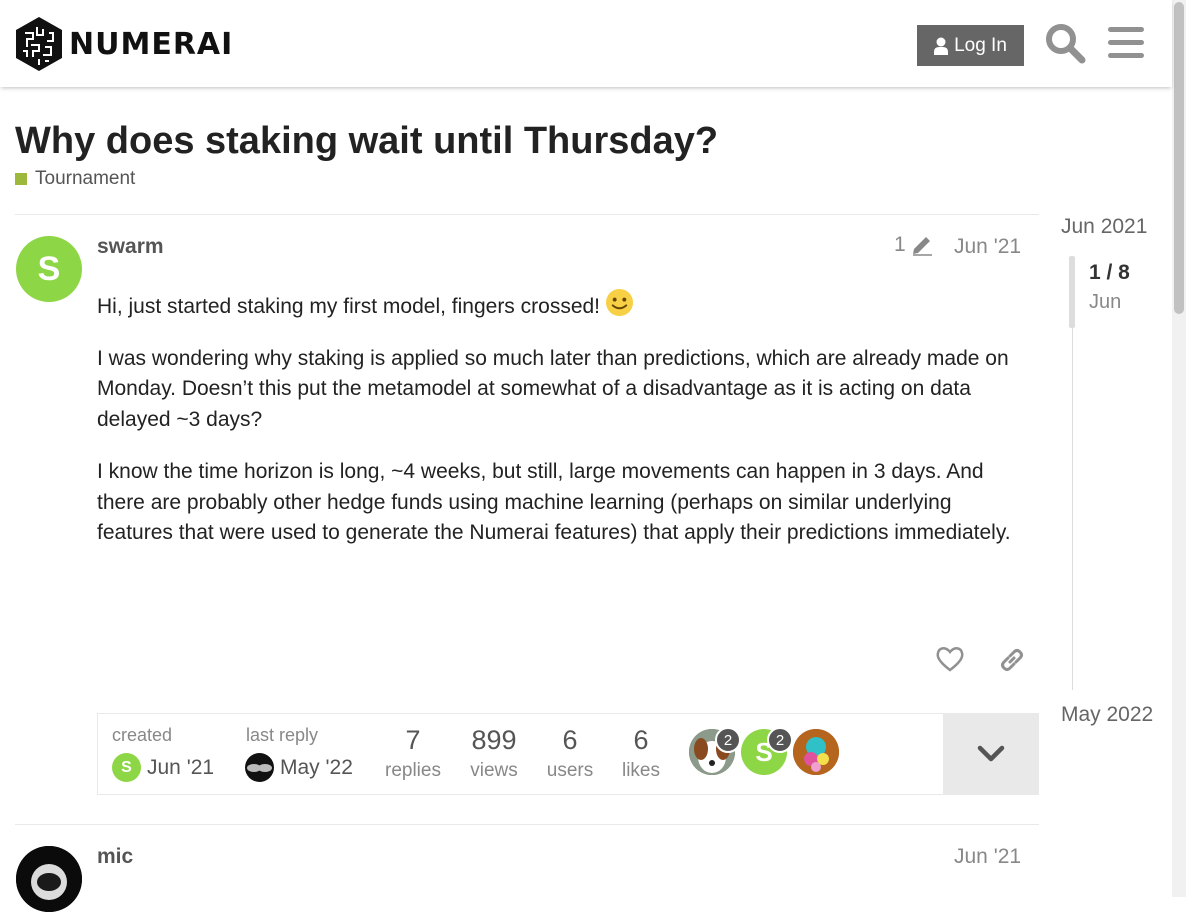 This screenshot has height=912, width=1186. Describe the element at coordinates (494, 770) in the screenshot. I see `views-label: views` at that location.